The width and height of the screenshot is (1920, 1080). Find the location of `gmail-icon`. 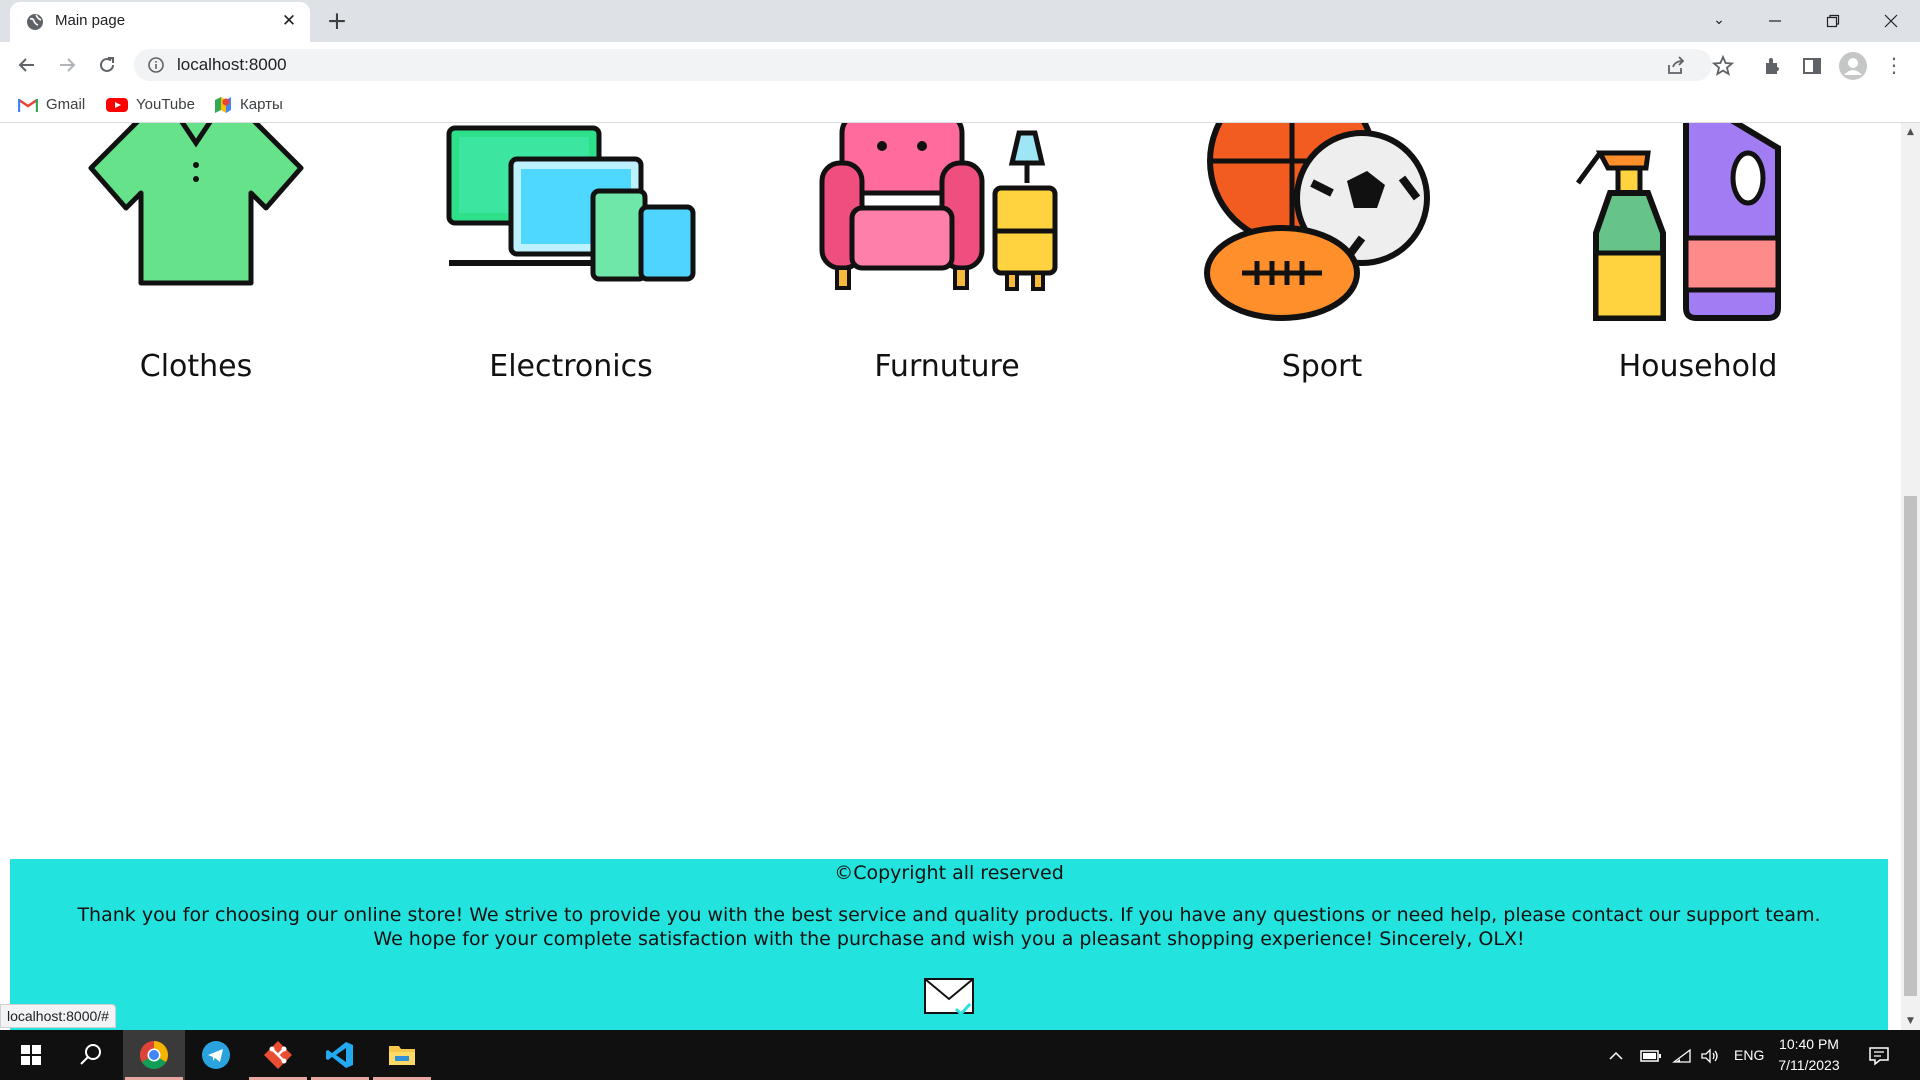

gmail-icon is located at coordinates (28, 106).